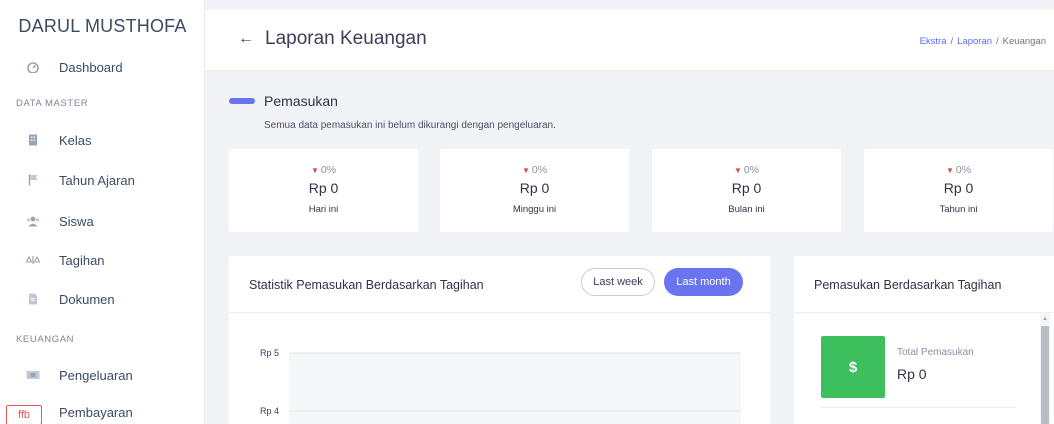 The height and width of the screenshot is (424, 1054). I want to click on breadcrumb: Ekstra / Laporan / Keuangan, so click(983, 41).